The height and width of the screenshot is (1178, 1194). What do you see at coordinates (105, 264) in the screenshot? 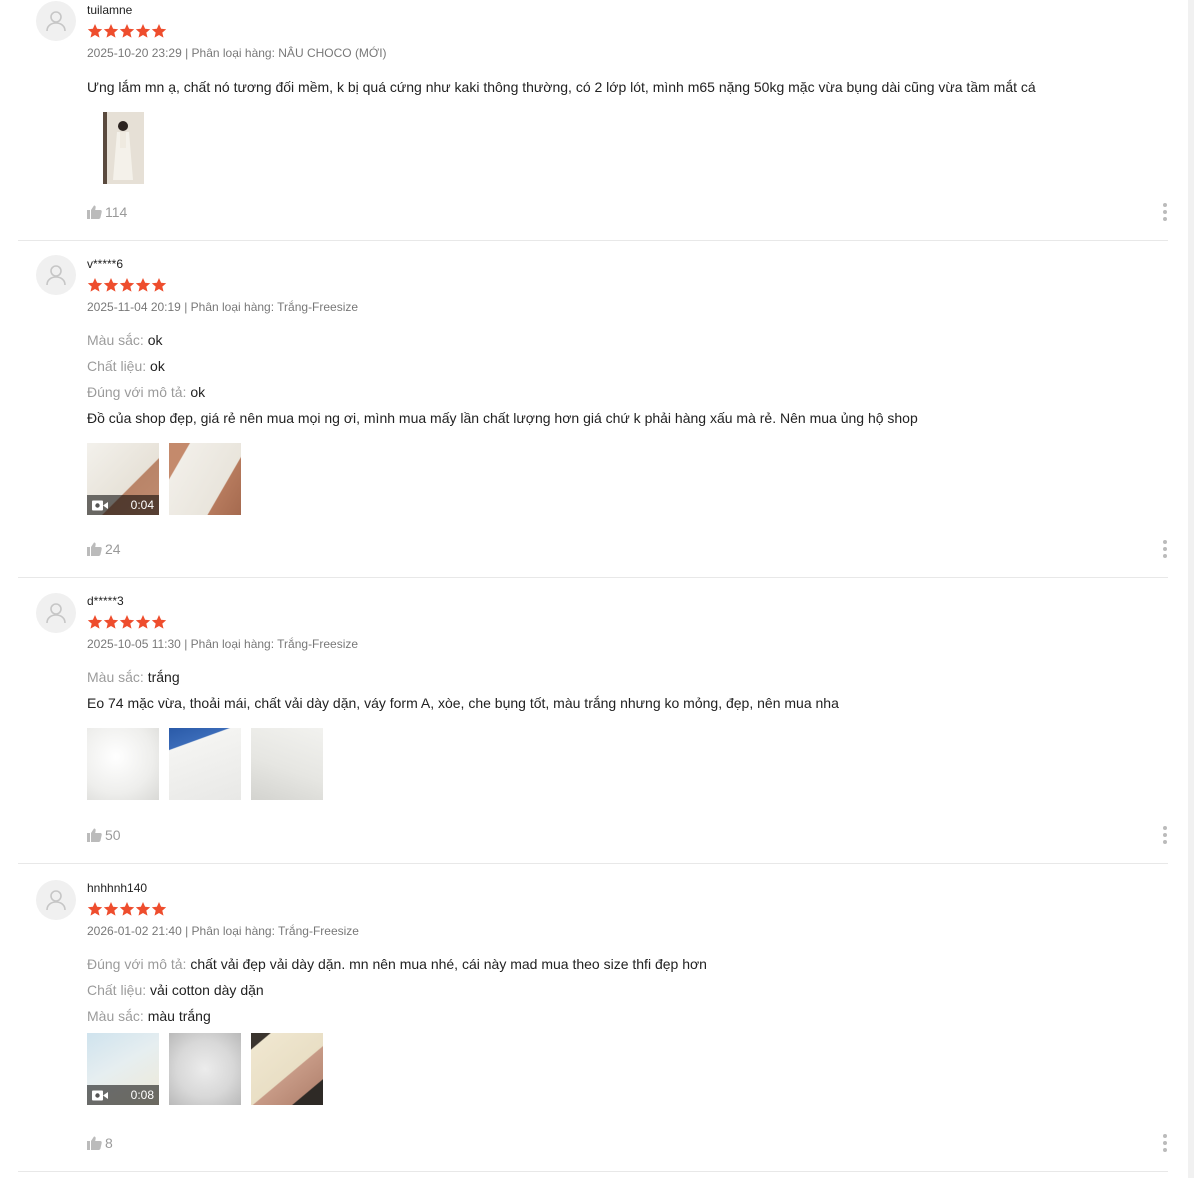
I see `review-username: v*****6` at bounding box center [105, 264].